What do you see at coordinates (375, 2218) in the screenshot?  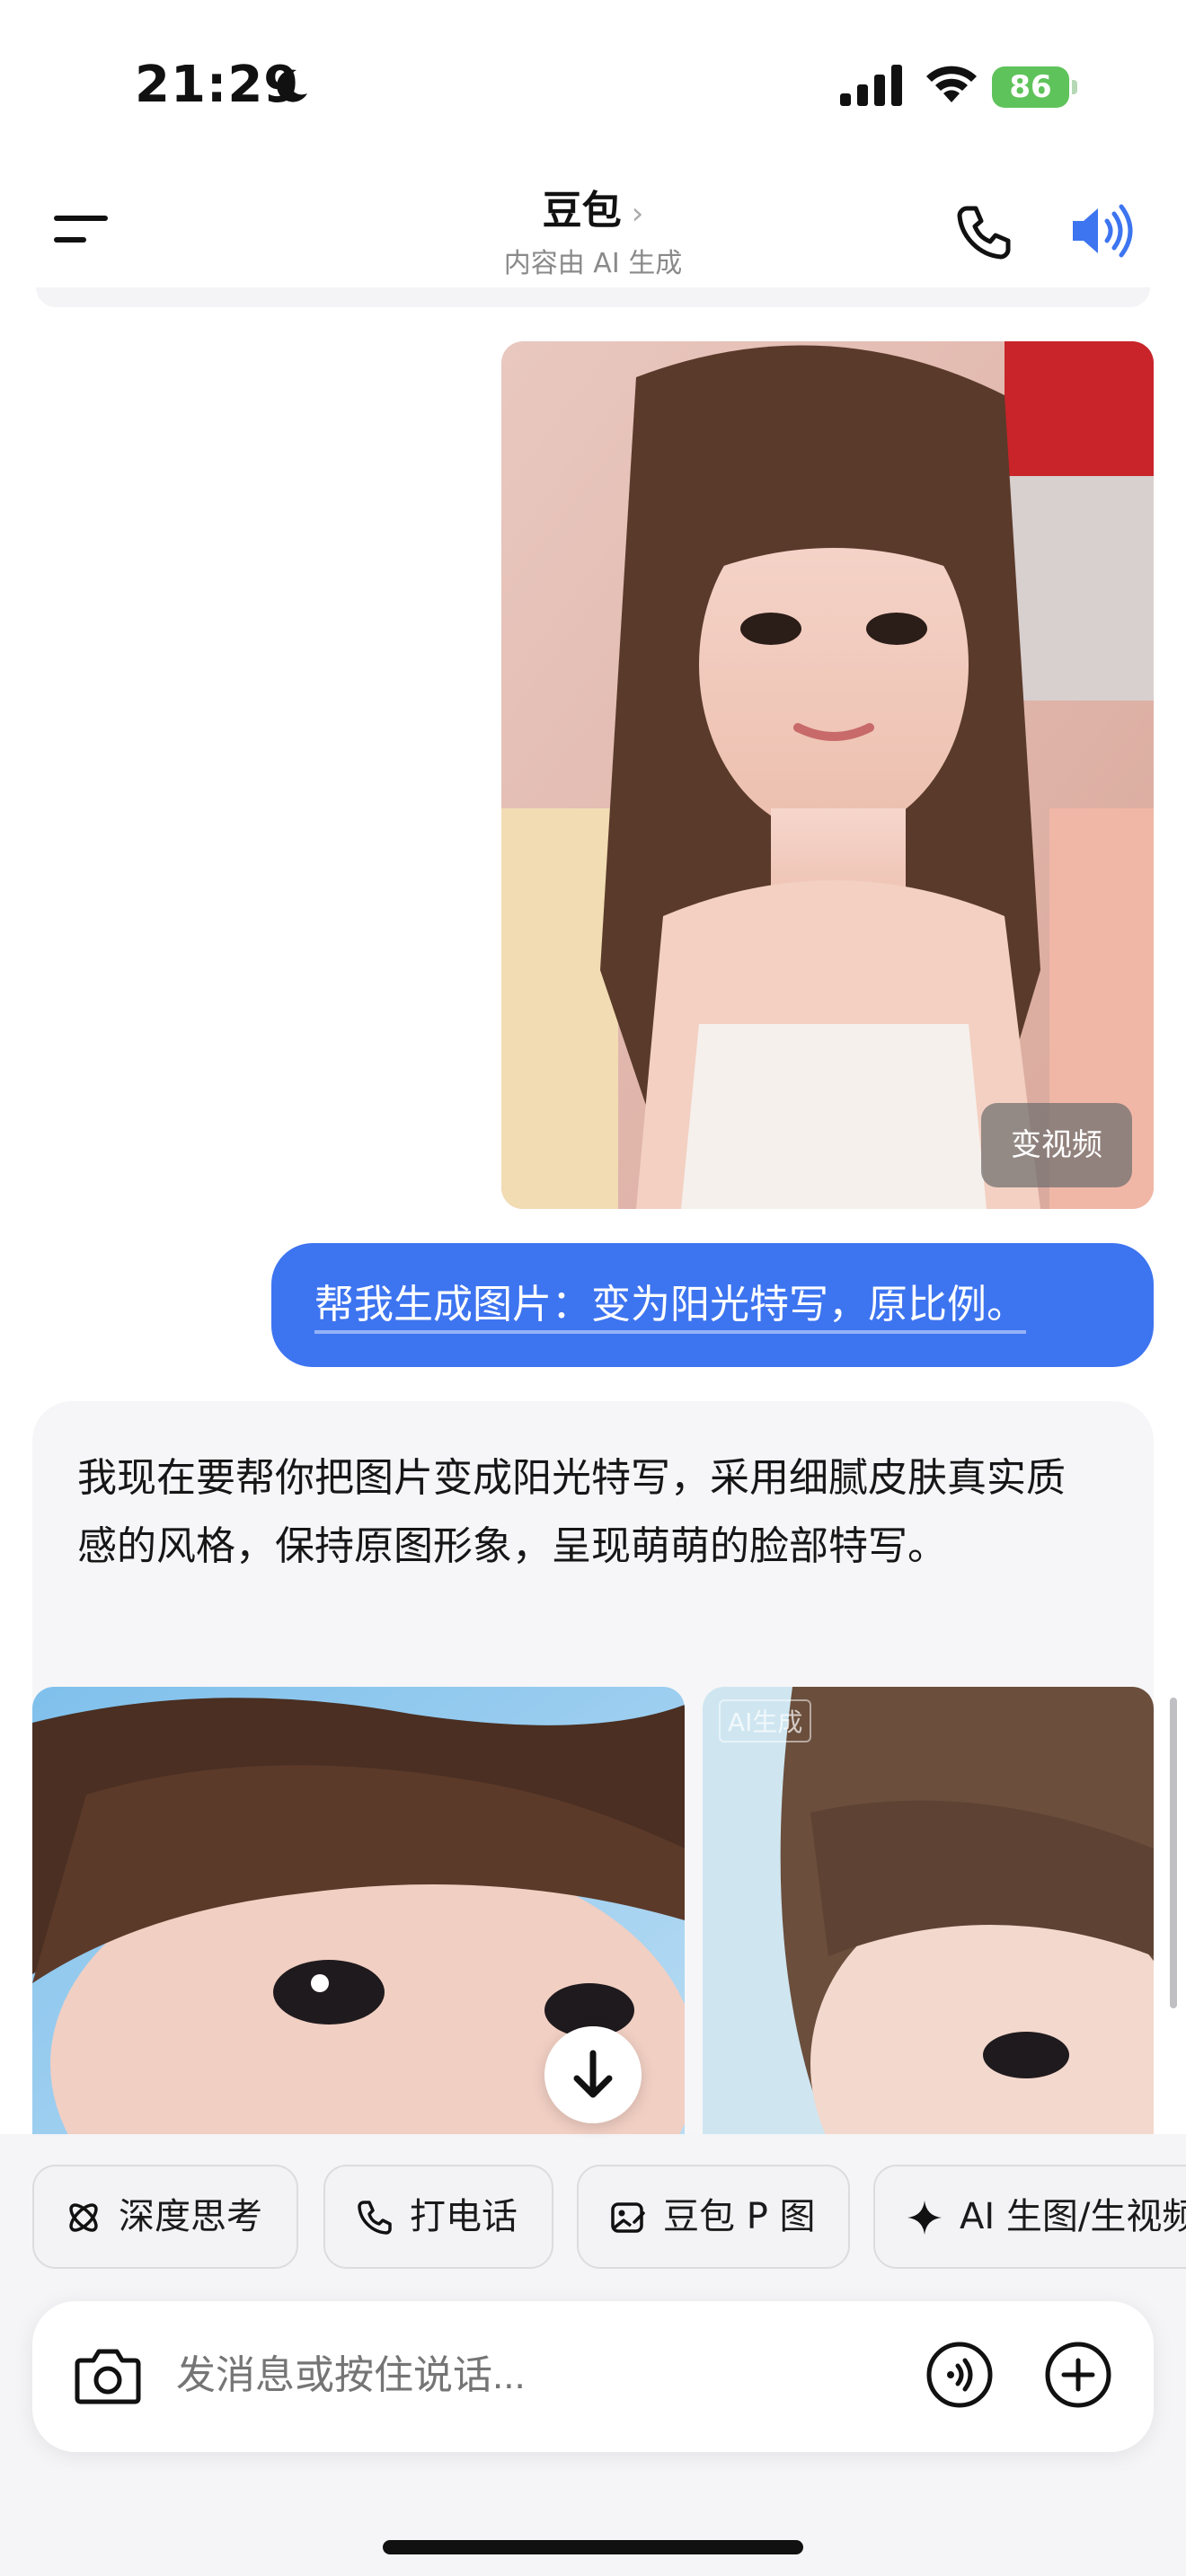 I see `phone-icon` at bounding box center [375, 2218].